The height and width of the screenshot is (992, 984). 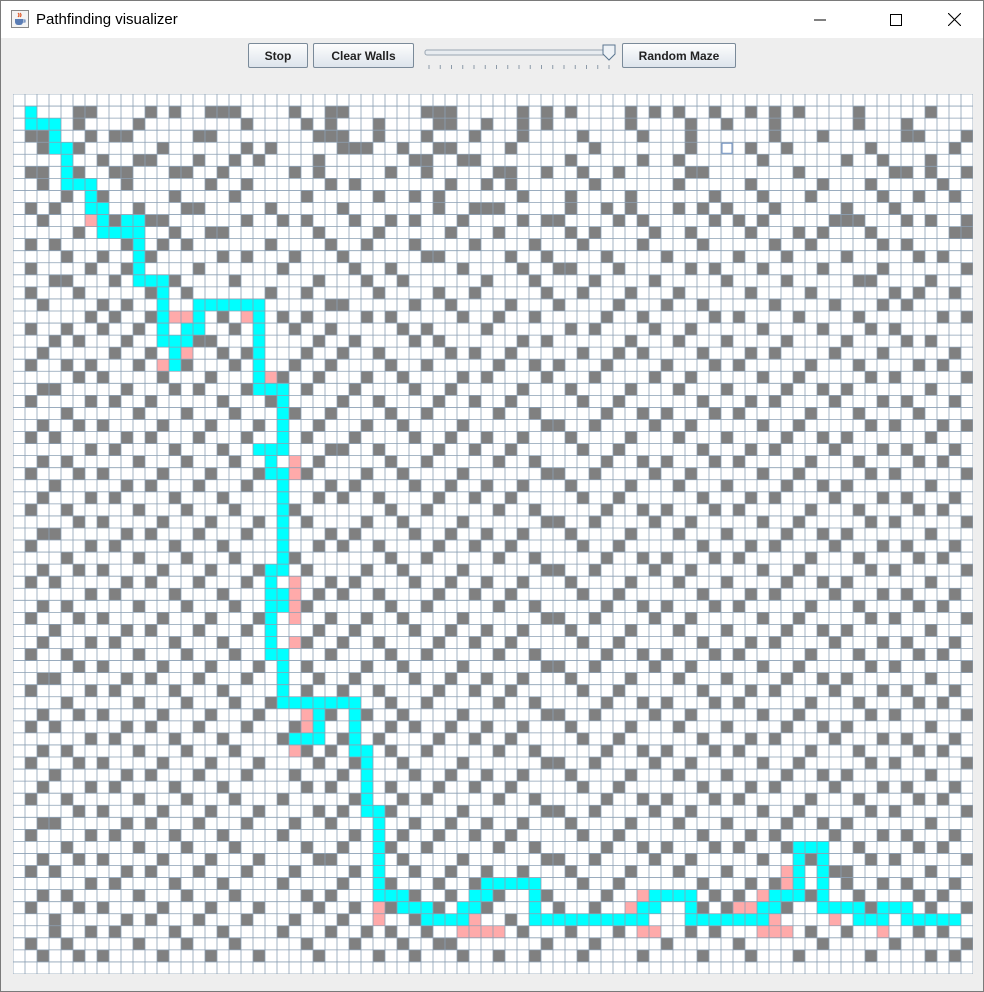 I want to click on stop-button: Stop, so click(x=278, y=55).